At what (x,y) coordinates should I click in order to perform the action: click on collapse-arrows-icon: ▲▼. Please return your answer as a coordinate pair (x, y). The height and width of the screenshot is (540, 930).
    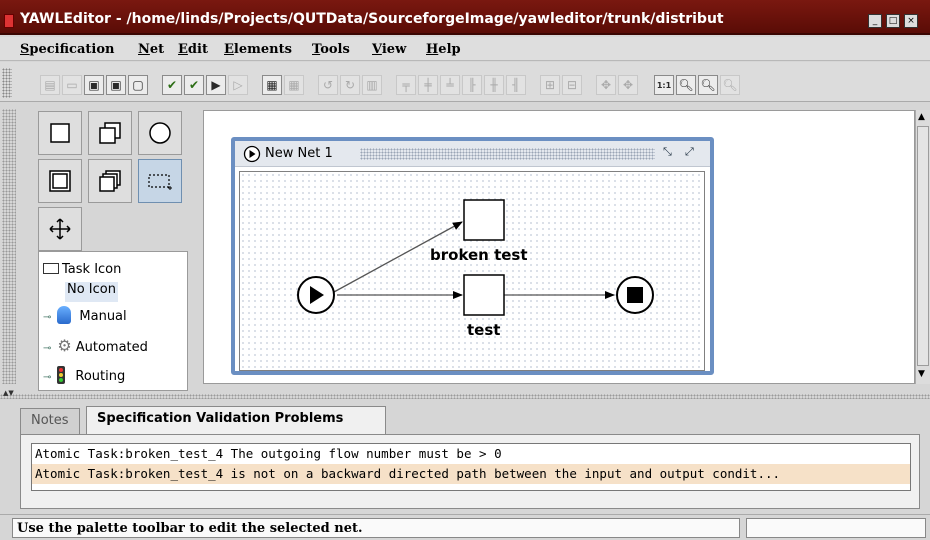
    Looking at the image, I should click on (8, 393).